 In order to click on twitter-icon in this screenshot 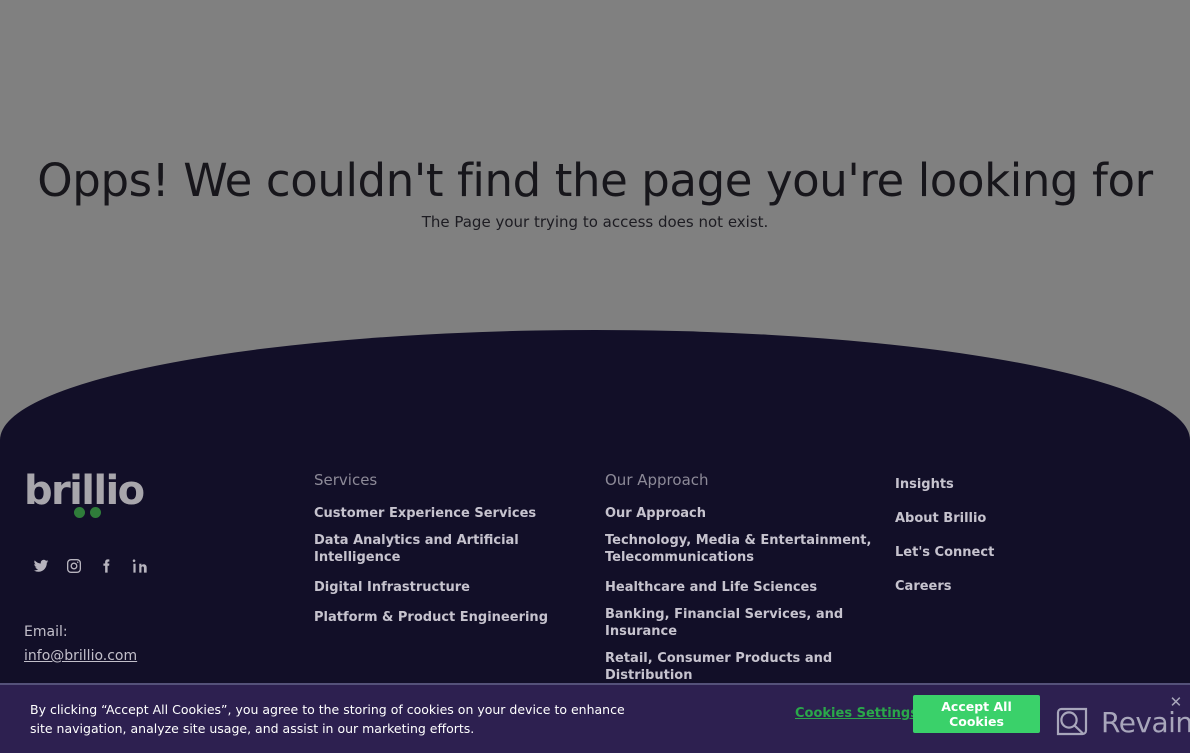, I will do `click(41, 566)`.